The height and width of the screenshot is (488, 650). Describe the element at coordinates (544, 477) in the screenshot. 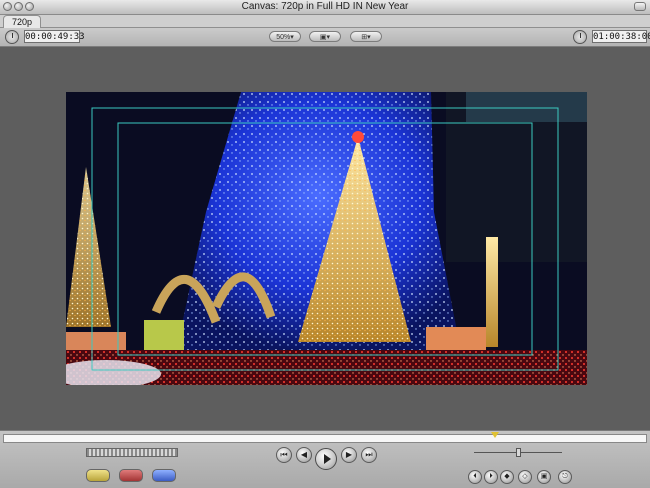

I see `match-frame-icon: ▣` at that location.